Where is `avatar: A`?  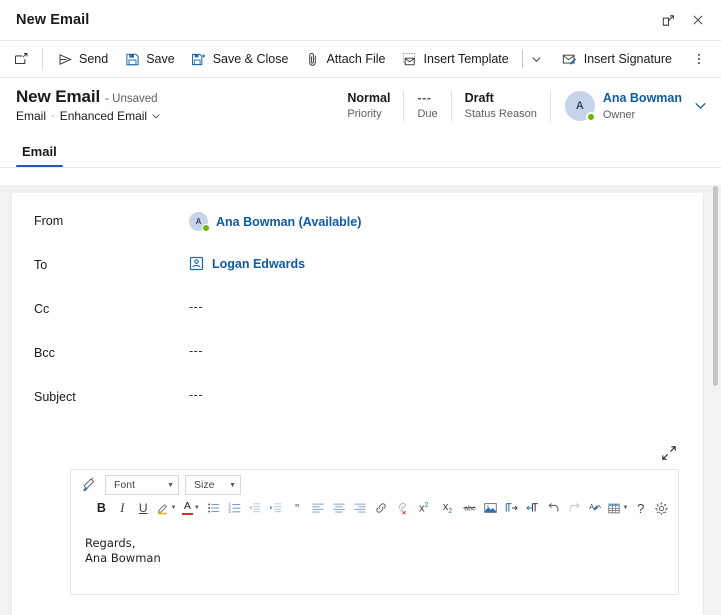 avatar: A is located at coordinates (199, 222).